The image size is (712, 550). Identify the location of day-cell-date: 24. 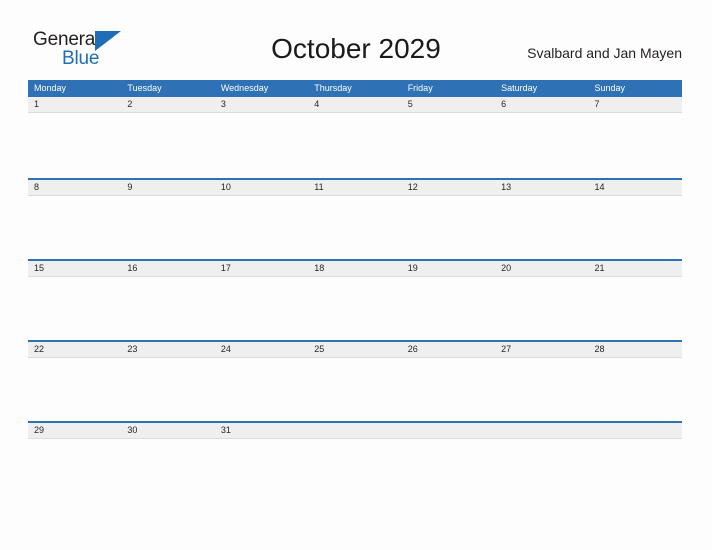
(261, 349).